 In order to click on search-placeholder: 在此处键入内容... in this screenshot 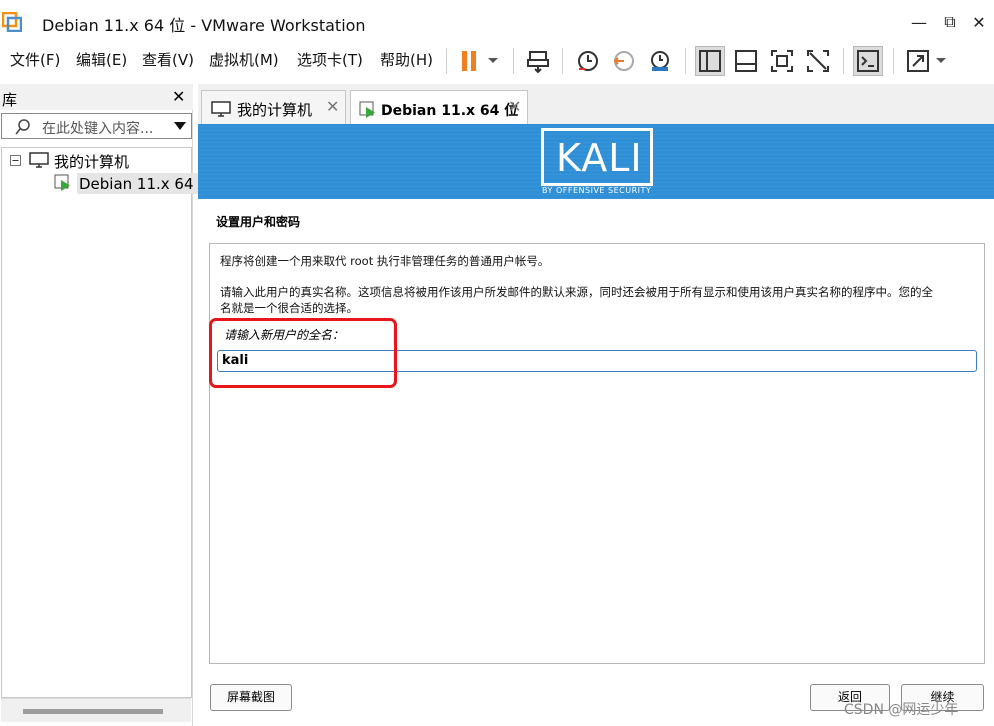, I will do `click(98, 129)`.